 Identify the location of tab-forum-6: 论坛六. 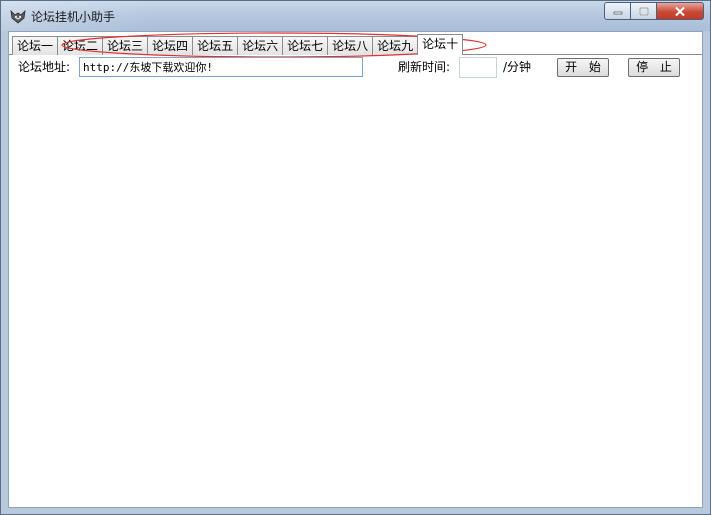
(260, 45).